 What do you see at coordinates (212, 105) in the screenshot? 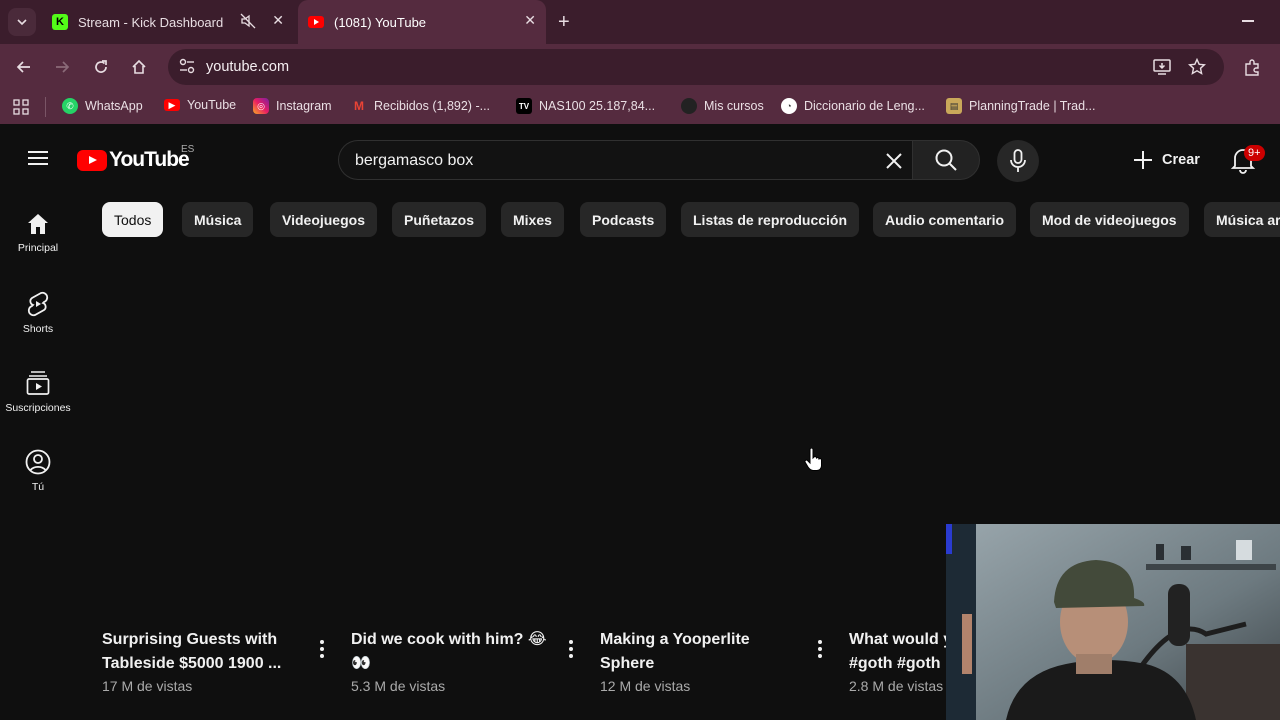
I see `bookmark-label: YouTube` at bounding box center [212, 105].